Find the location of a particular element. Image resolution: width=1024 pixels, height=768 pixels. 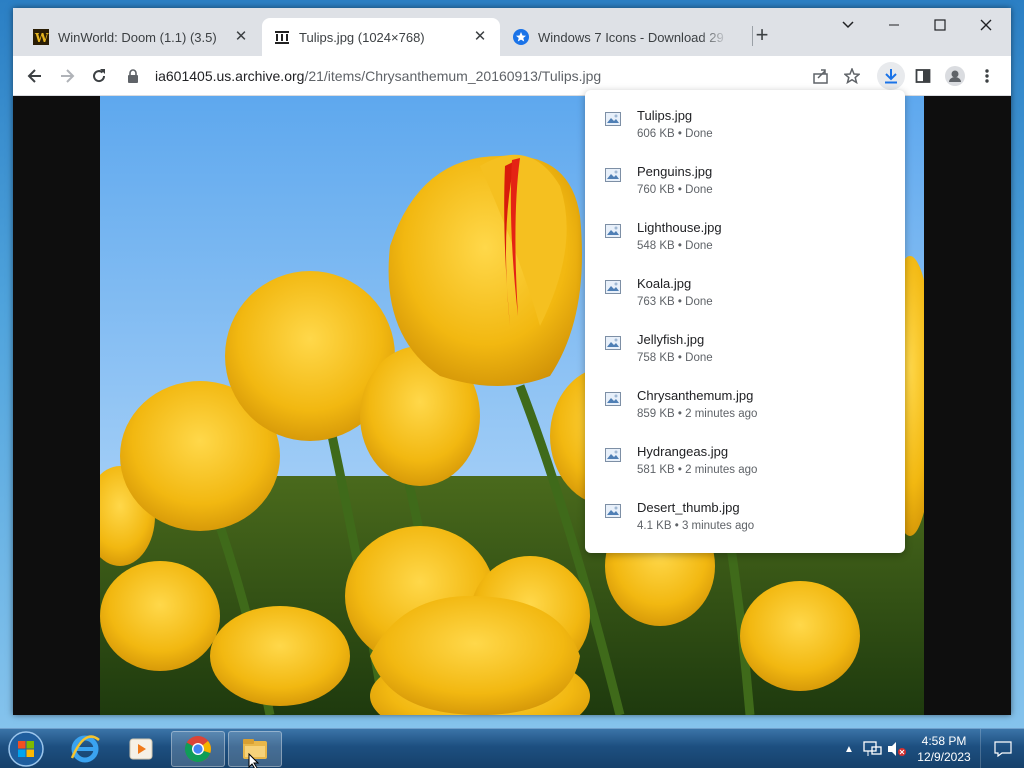

share-button is located at coordinates (821, 76).